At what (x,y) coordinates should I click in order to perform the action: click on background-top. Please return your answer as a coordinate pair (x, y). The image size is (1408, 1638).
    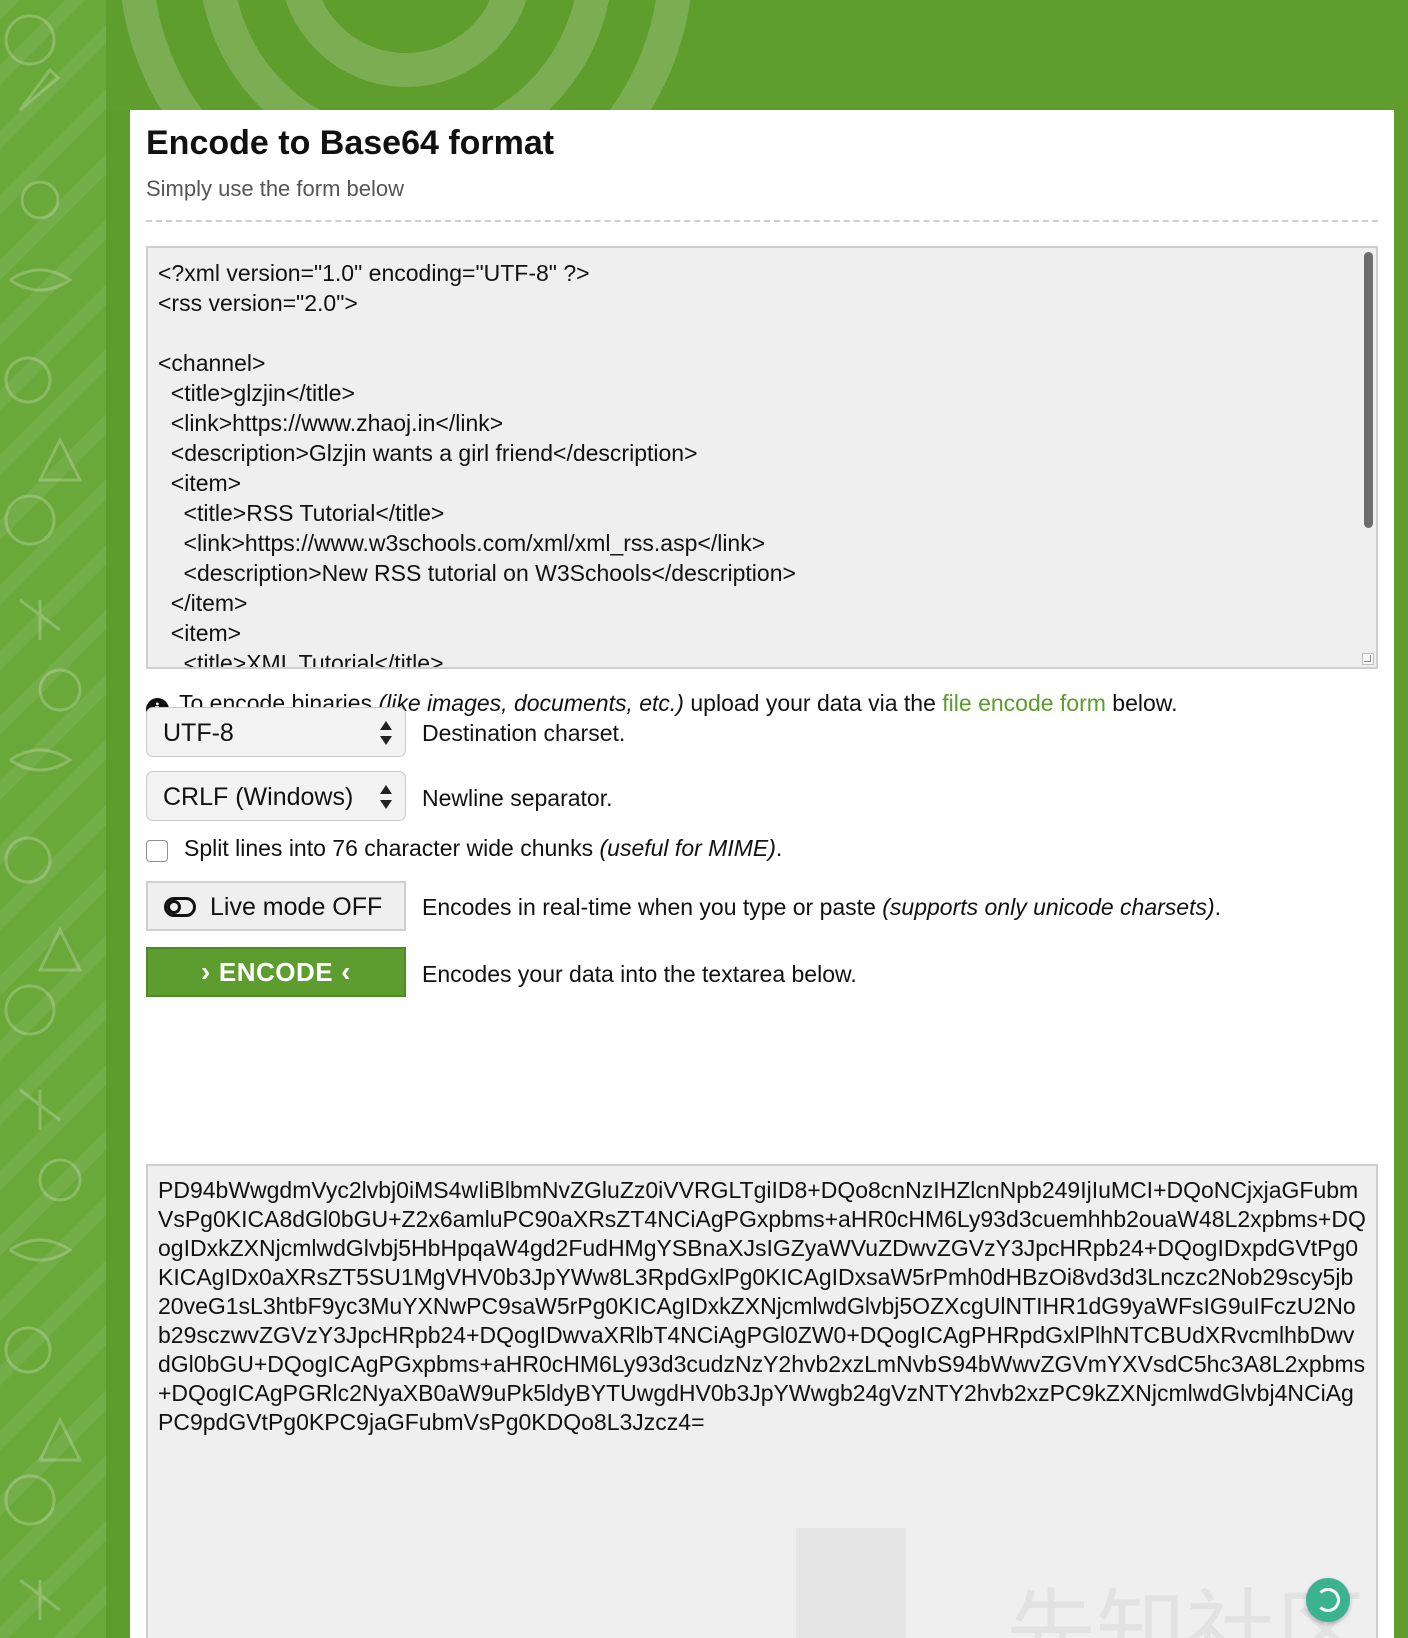
    Looking at the image, I should click on (1054, 55).